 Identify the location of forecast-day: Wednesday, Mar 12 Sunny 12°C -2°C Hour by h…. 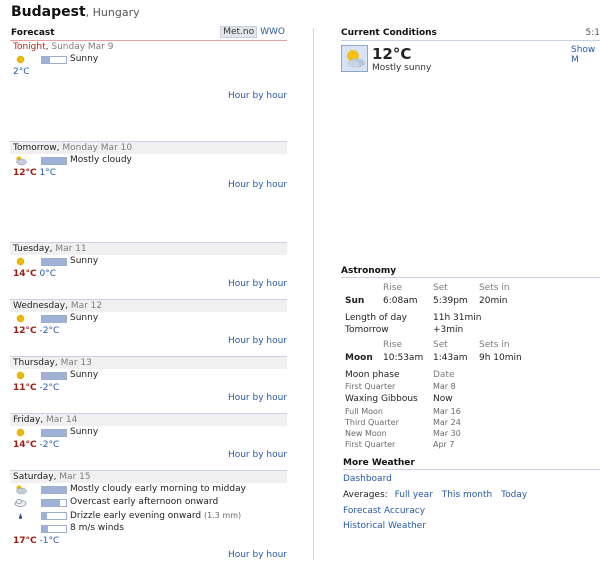
(148, 327).